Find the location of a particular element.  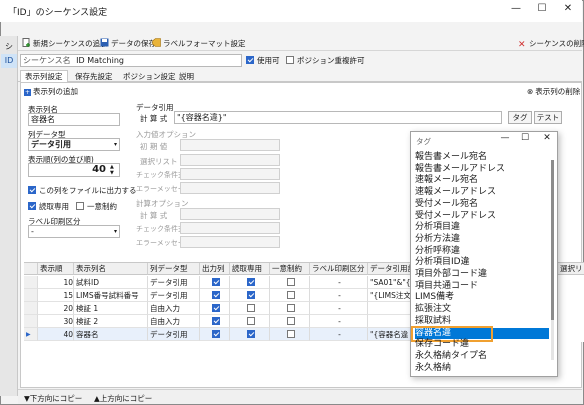

popup-scrollbar is located at coordinates (552, 260).